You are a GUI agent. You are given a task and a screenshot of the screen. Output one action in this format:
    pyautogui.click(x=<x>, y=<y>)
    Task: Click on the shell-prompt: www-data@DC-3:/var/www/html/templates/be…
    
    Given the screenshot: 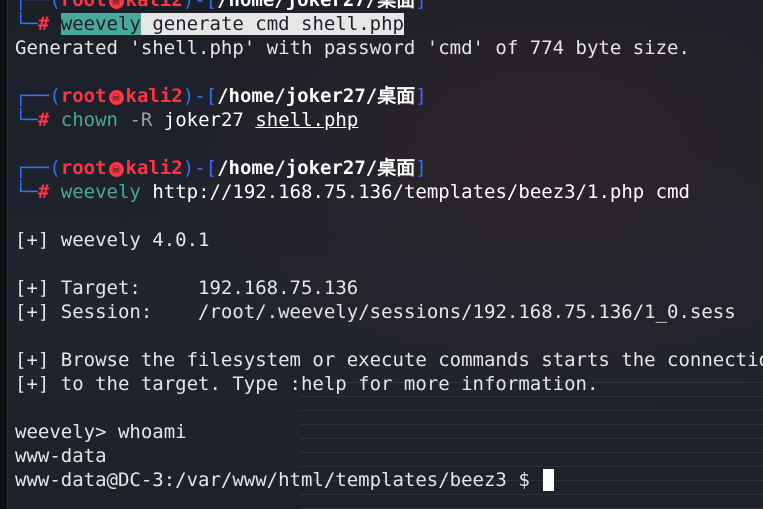 What is the action you would take?
    pyautogui.click(x=389, y=480)
    